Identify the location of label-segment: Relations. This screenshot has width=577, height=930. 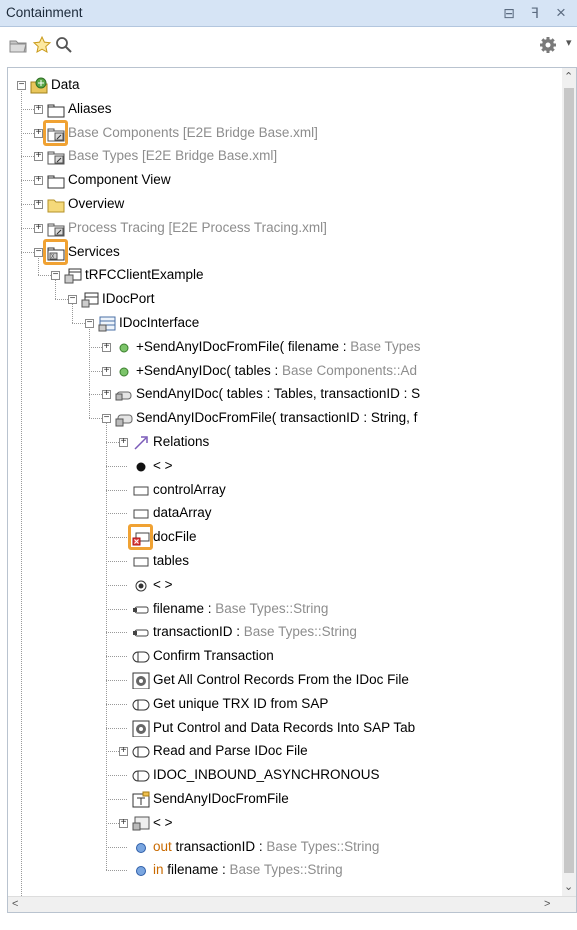
(181, 441).